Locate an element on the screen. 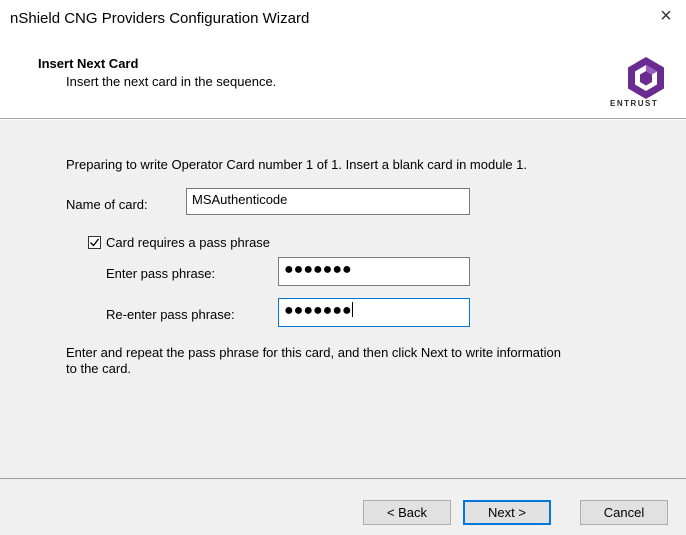 This screenshot has height=535, width=686. reenter-pass-label: Re-enter pass phrase: is located at coordinates (170, 314).